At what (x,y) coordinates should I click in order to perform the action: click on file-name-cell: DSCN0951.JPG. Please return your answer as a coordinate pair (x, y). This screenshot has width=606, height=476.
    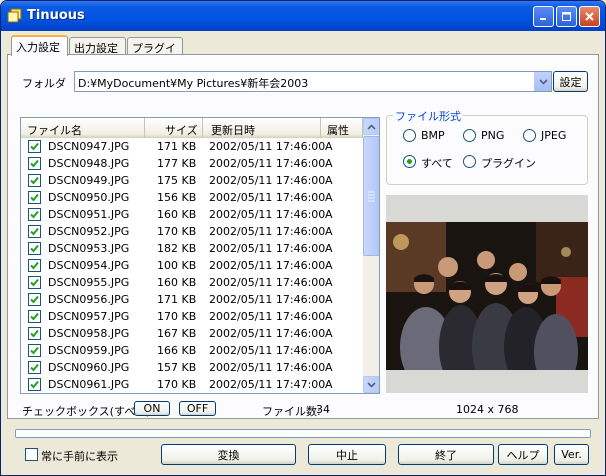
    Looking at the image, I should click on (89, 214).